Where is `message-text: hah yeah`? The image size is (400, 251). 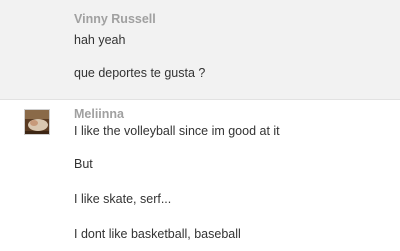 message-text: hah yeah is located at coordinates (100, 40).